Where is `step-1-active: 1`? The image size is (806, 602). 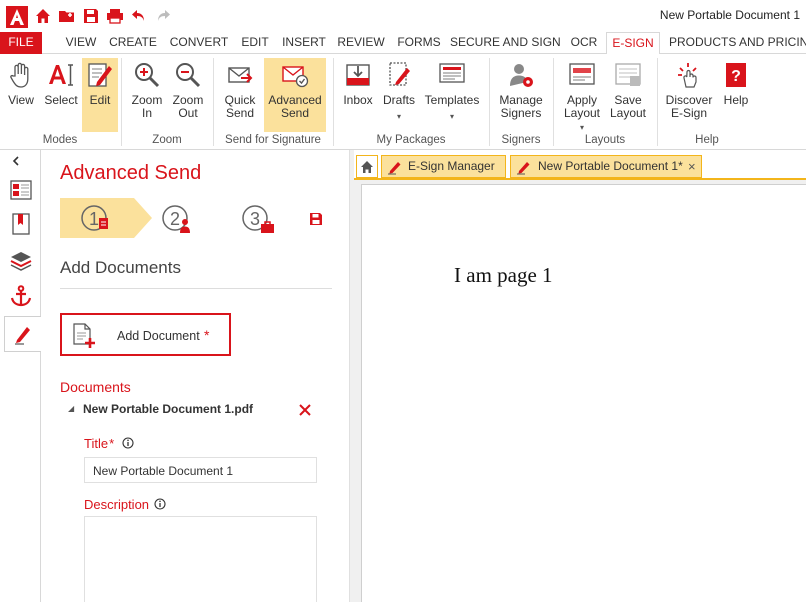 step-1-active: 1 is located at coordinates (108, 218).